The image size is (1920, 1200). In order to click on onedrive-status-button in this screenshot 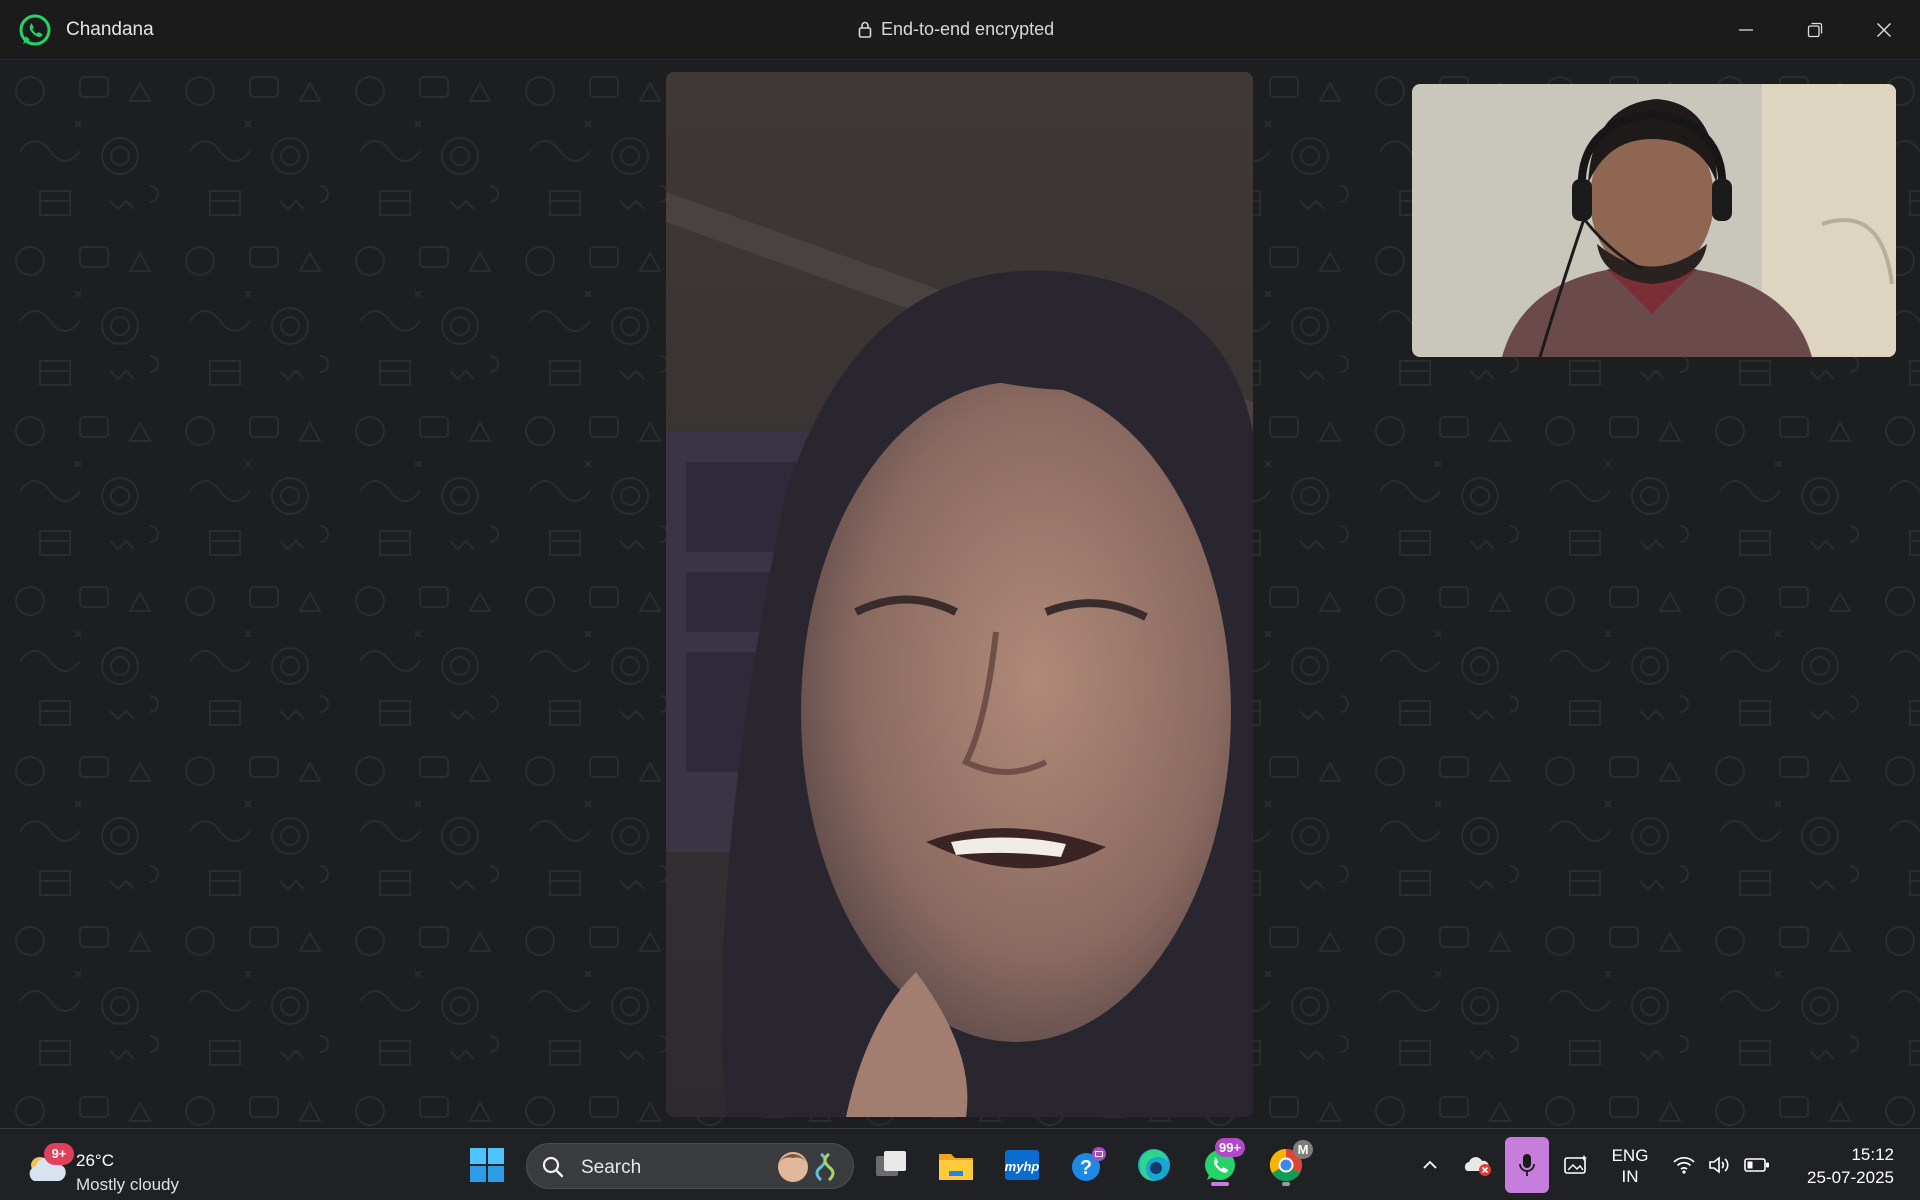, I will do `click(1478, 1164)`.